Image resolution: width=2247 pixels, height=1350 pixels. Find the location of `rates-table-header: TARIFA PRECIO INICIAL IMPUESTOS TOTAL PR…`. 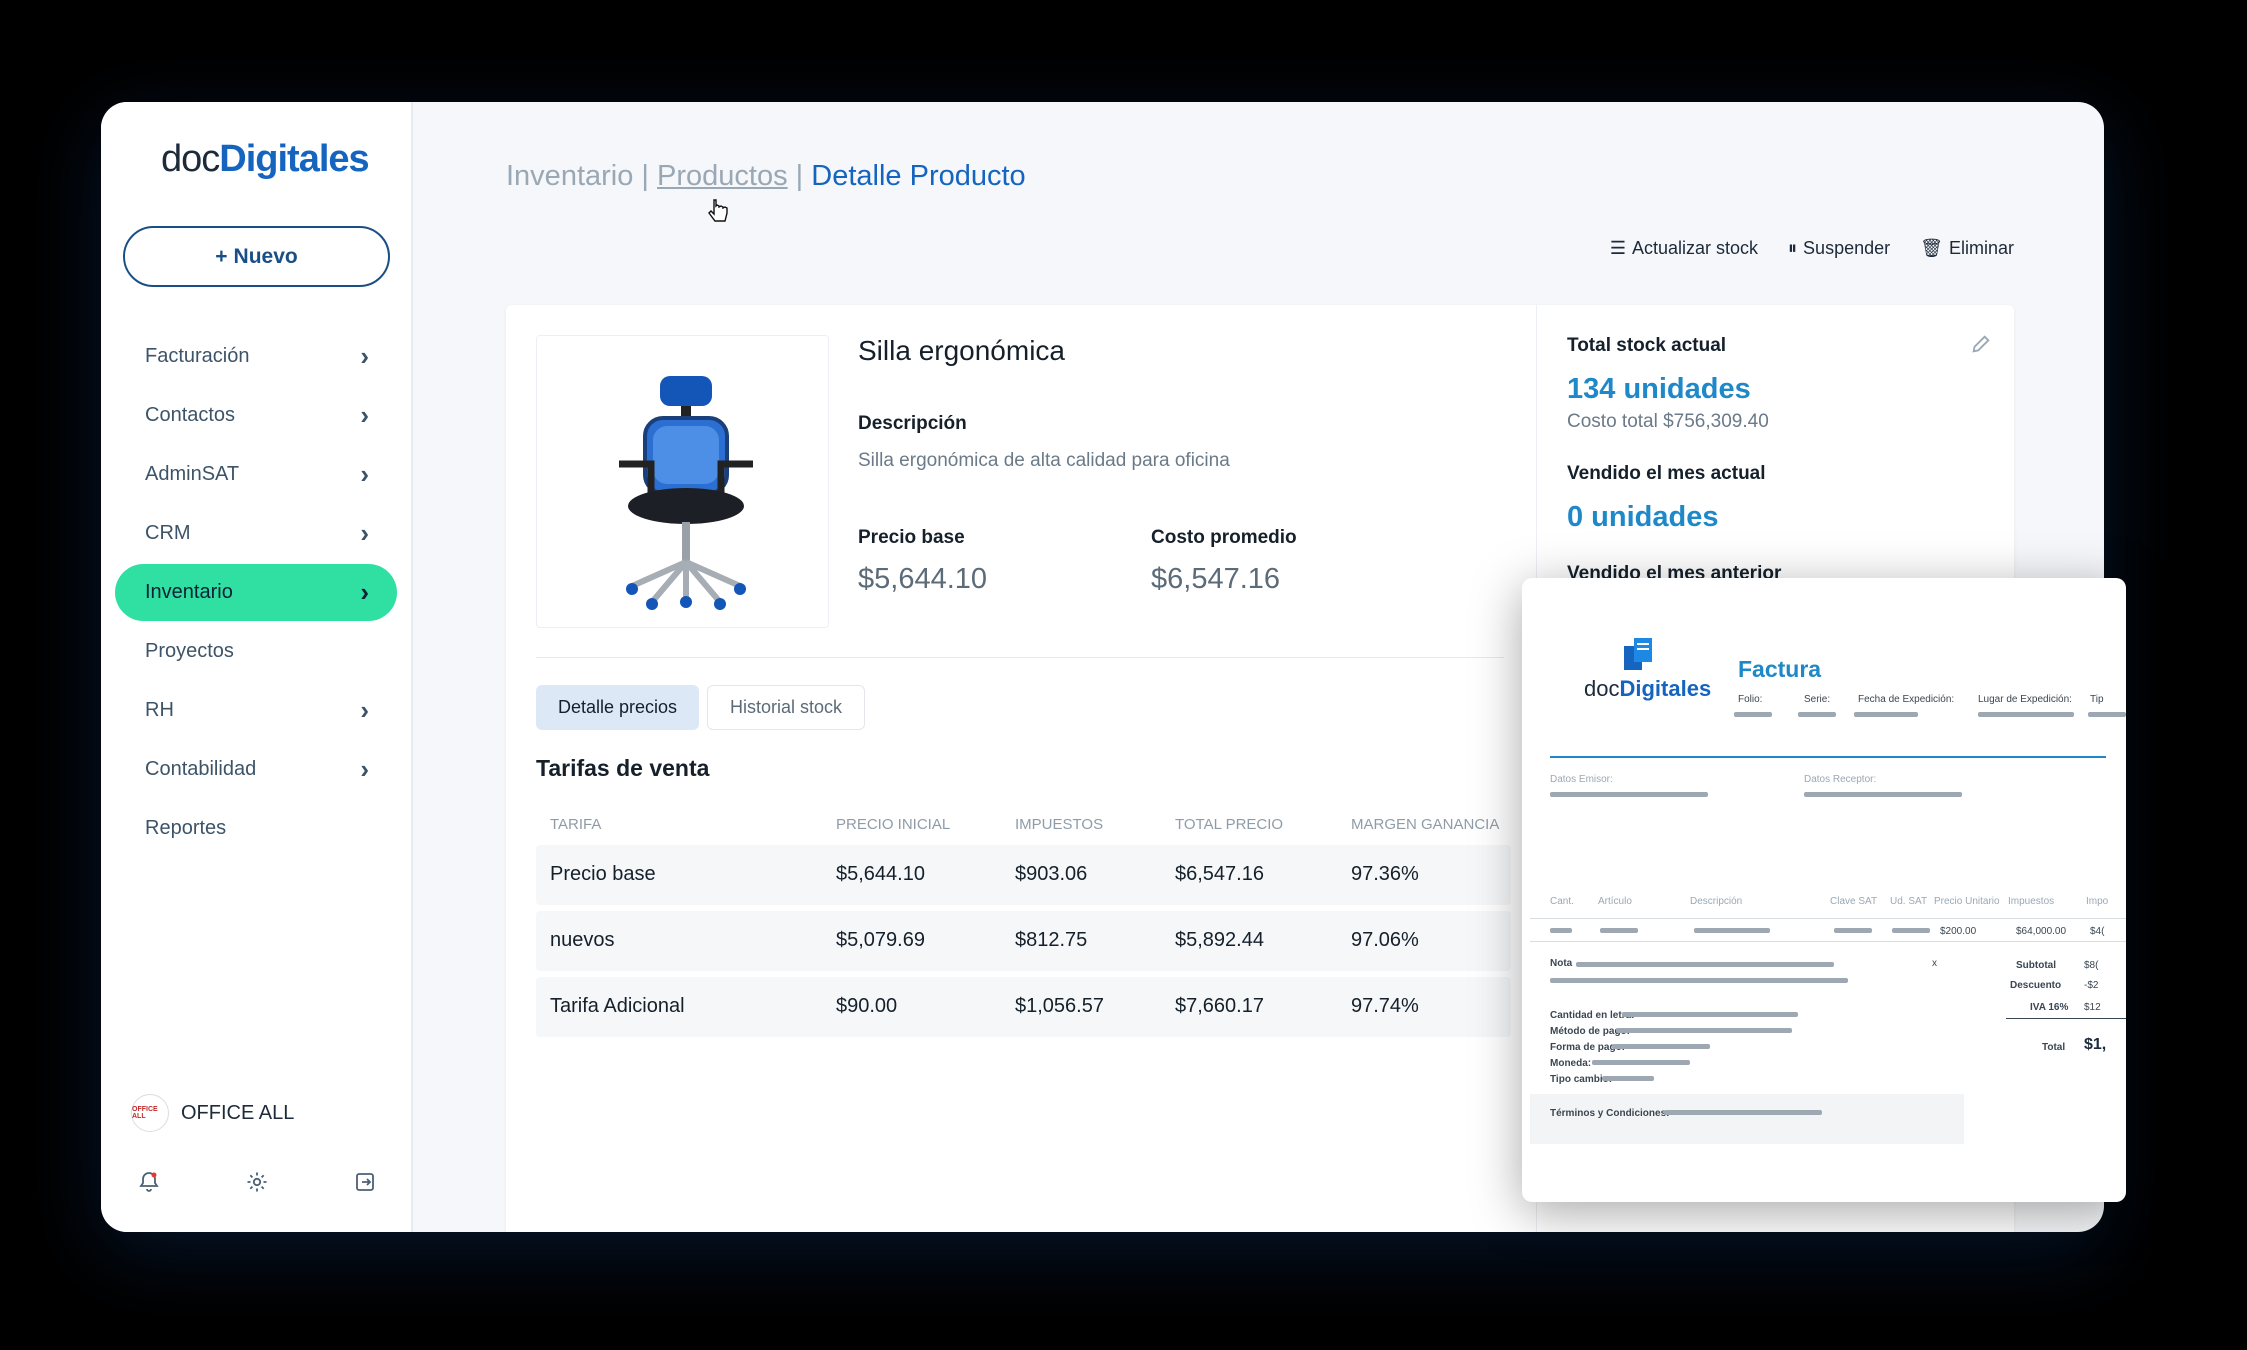

rates-table-header: TARIFA PRECIO INICIAL IMPUESTOS TOTAL PR… is located at coordinates (1023, 825).